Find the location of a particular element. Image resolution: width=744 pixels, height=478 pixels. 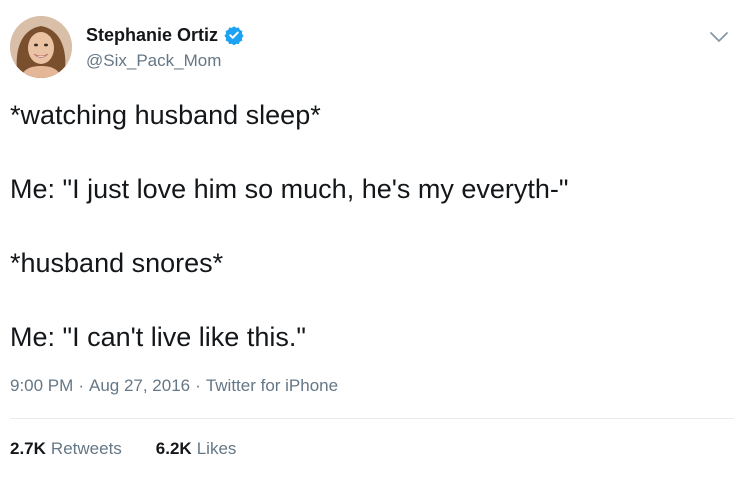

retweets-count: 2.7K is located at coordinates (28, 448).